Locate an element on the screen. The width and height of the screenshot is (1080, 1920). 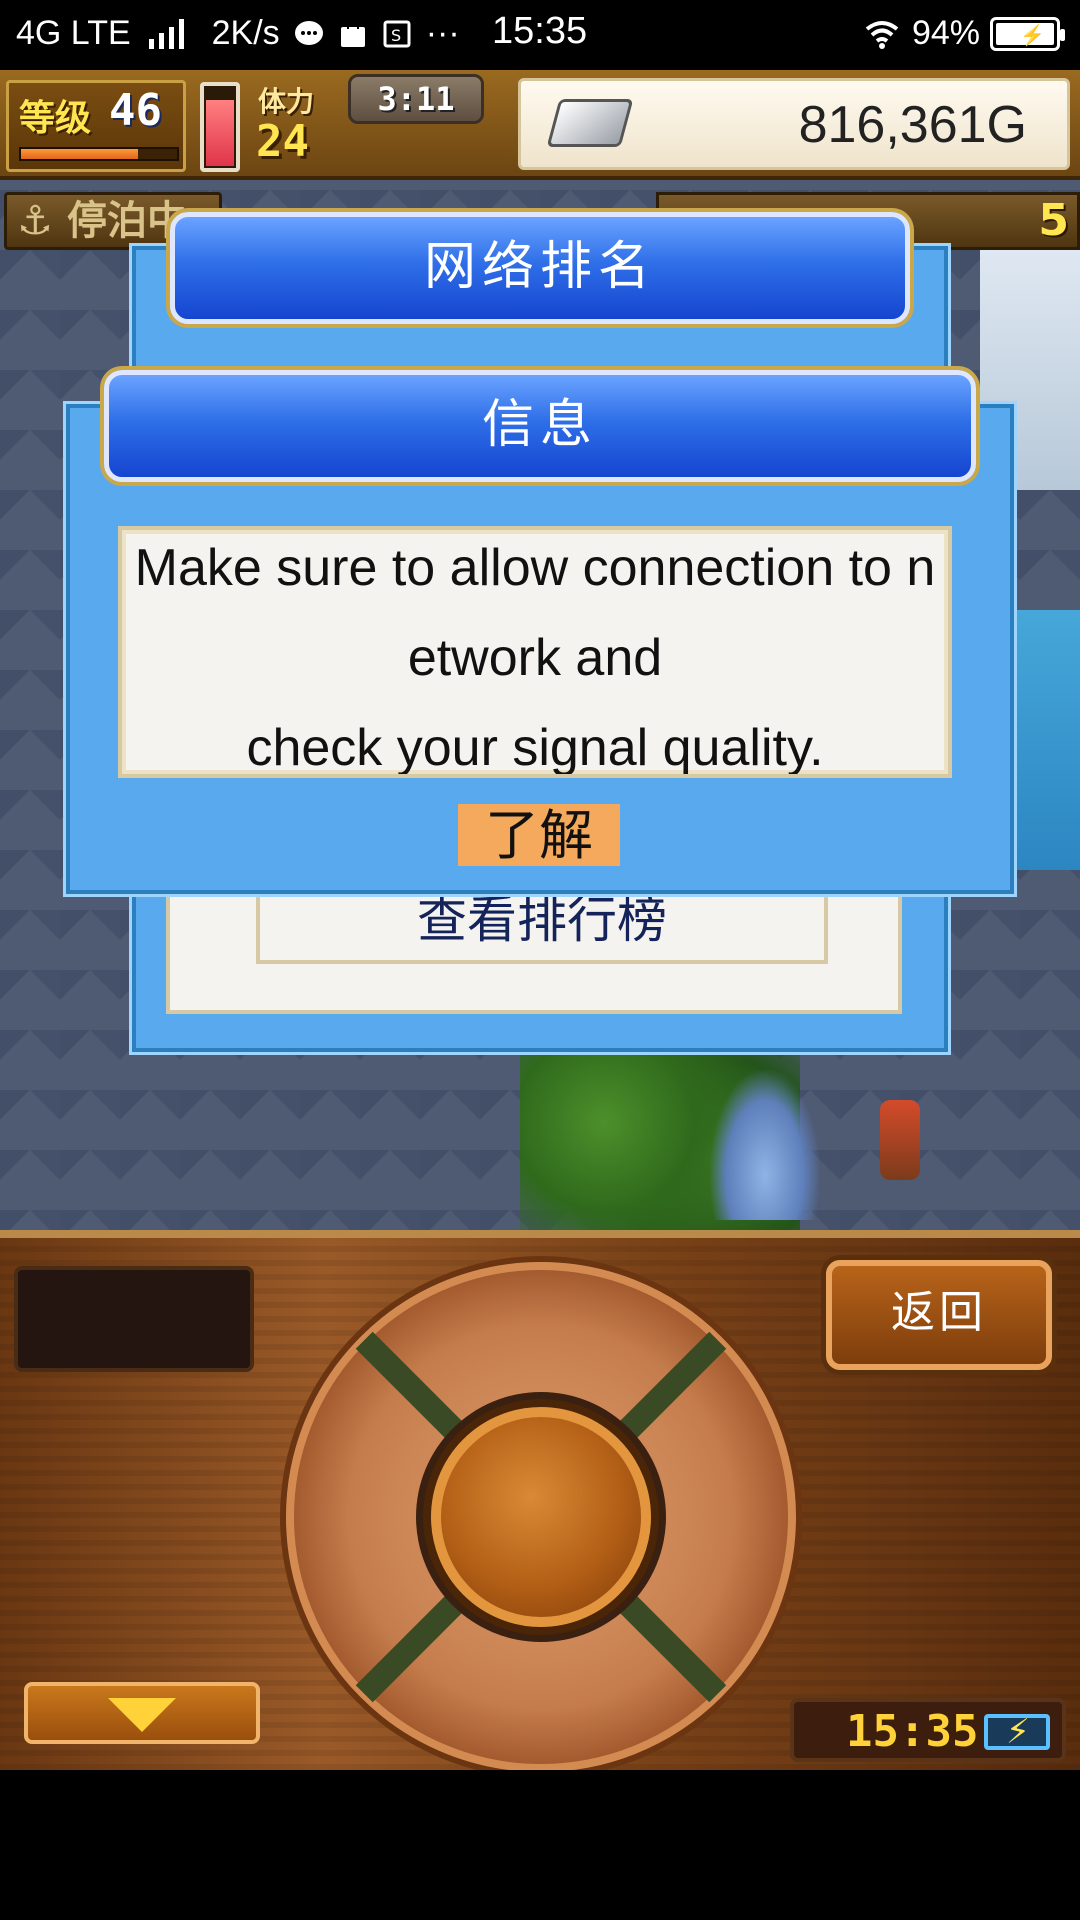
game-clock: 15:35 ⚡ is located at coordinates (928, 1730).